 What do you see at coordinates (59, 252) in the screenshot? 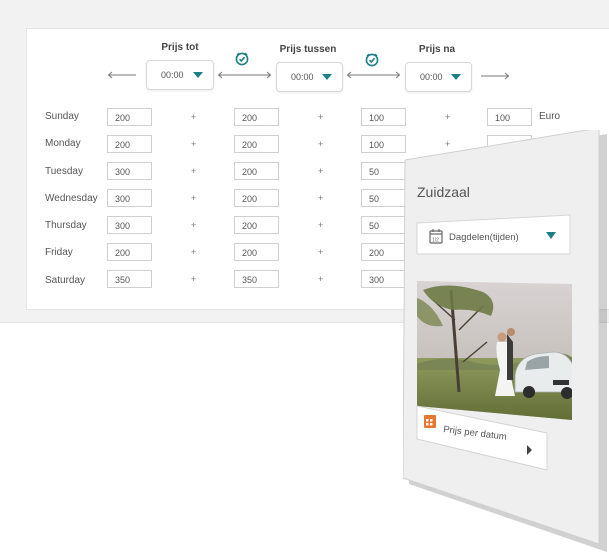
I see `day-label: Friday` at bounding box center [59, 252].